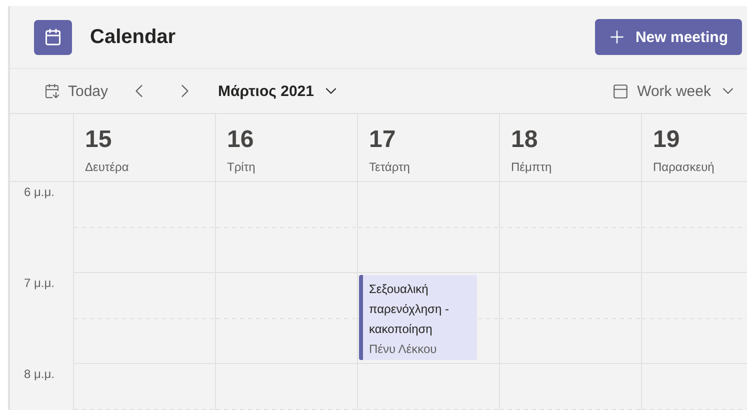 This screenshot has width=747, height=410. What do you see at coordinates (279, 91) in the screenshot?
I see `month-picker: Μάρτιος 2021` at bounding box center [279, 91].